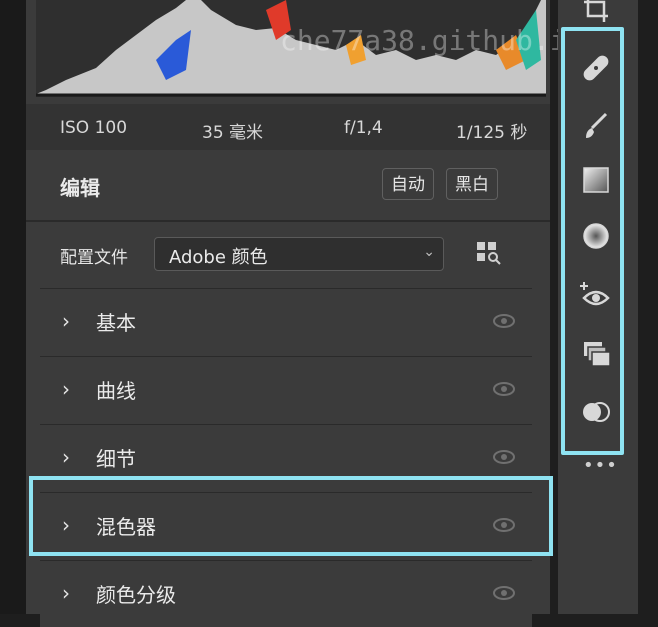 The image size is (658, 627). Describe the element at coordinates (116, 459) in the screenshot. I see `section-label: 细节` at that location.